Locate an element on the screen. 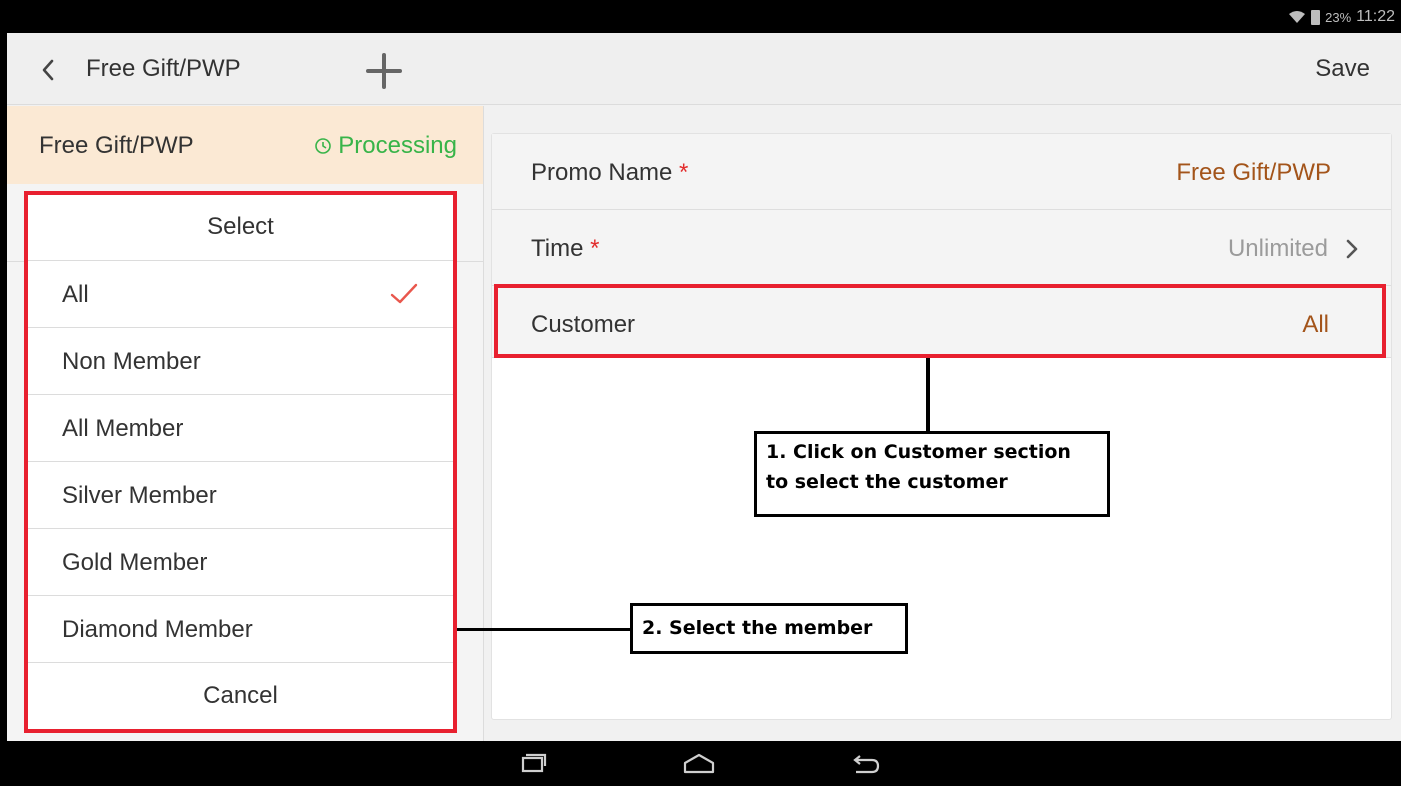 This screenshot has height=786, width=1401. customer-row: Customer All is located at coordinates (941, 322).